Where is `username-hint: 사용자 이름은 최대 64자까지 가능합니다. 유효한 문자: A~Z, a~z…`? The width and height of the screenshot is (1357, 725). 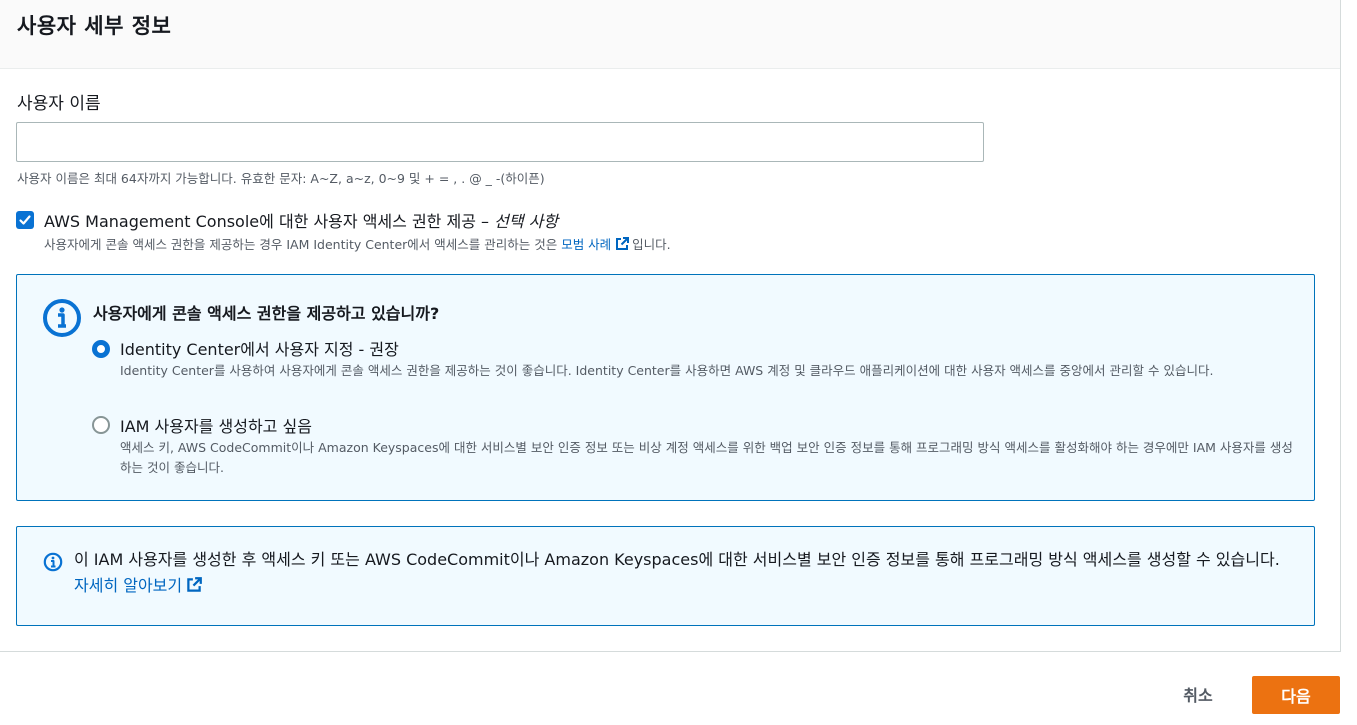
username-hint: 사용자 이름은 최대 64자까지 가능합니다. 유효한 문자: A~Z, a~z… is located at coordinates (281, 178).